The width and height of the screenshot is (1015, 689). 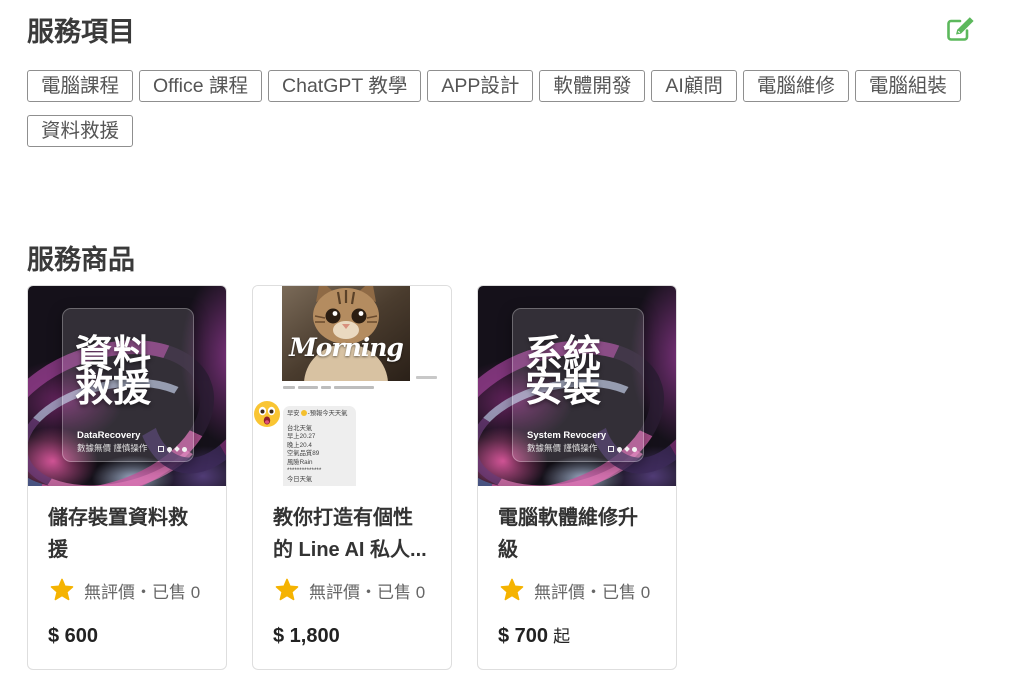 I want to click on product-title: 儲存裝置資料救援, so click(x=118, y=534).